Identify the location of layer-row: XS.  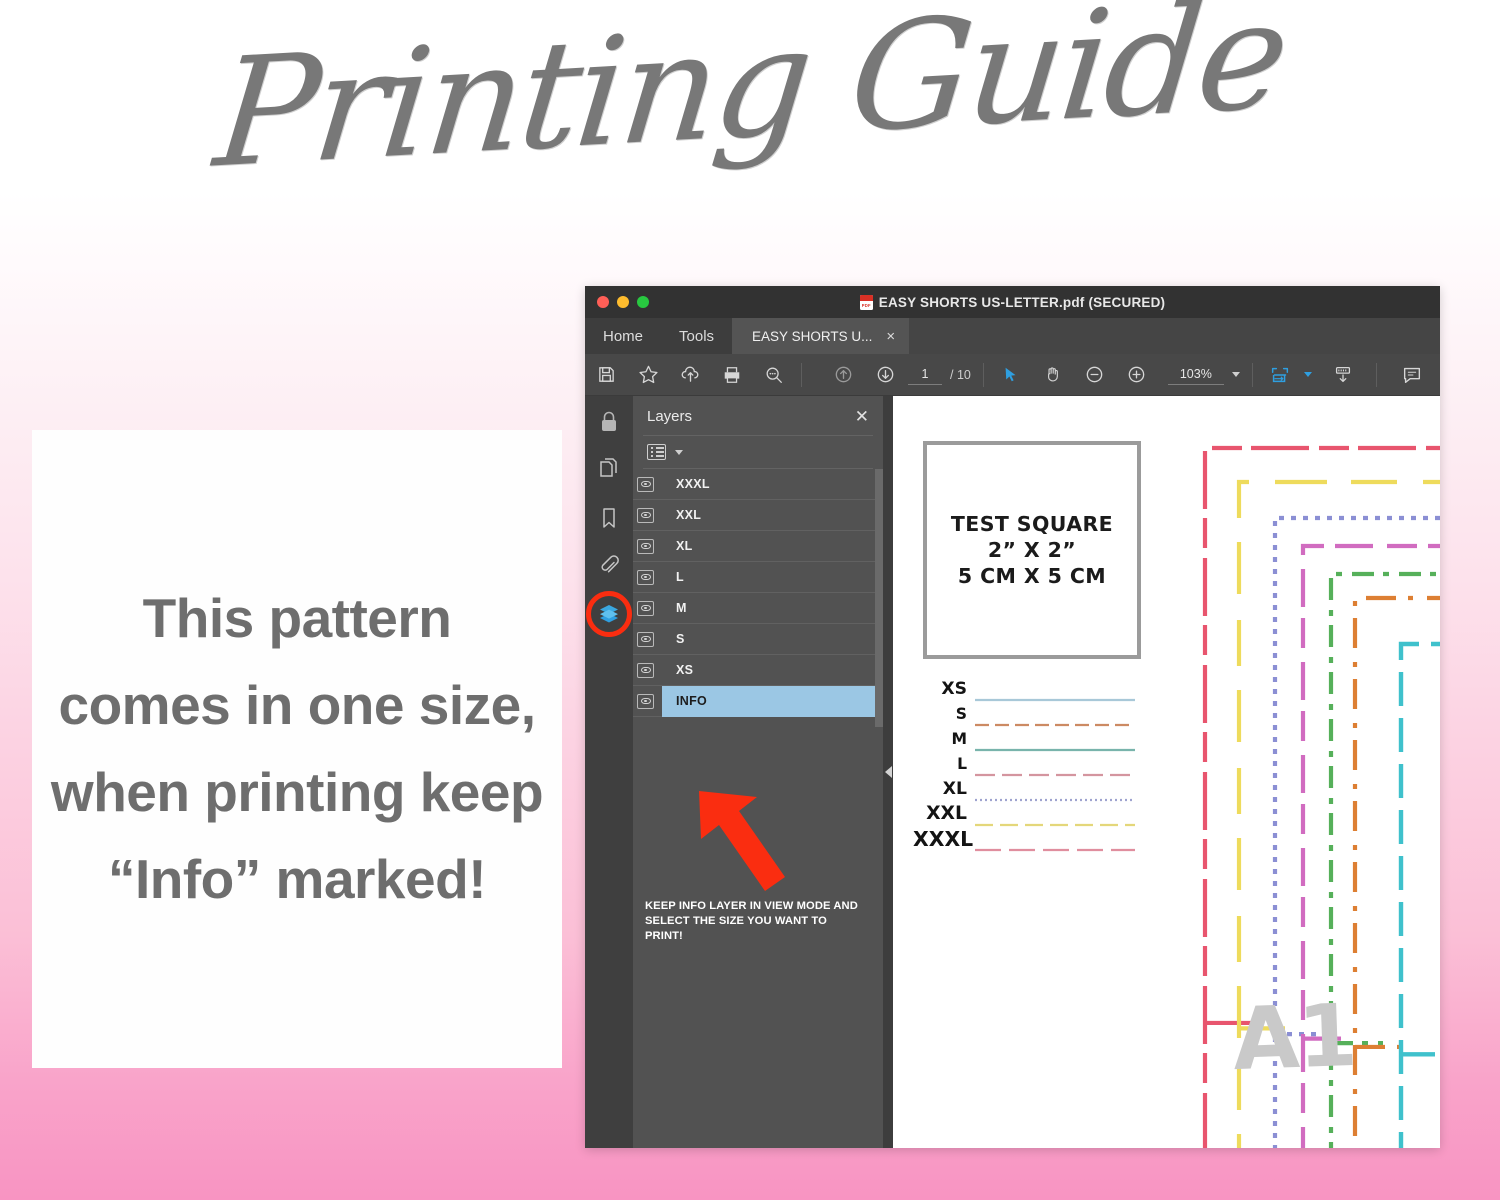
(758, 670).